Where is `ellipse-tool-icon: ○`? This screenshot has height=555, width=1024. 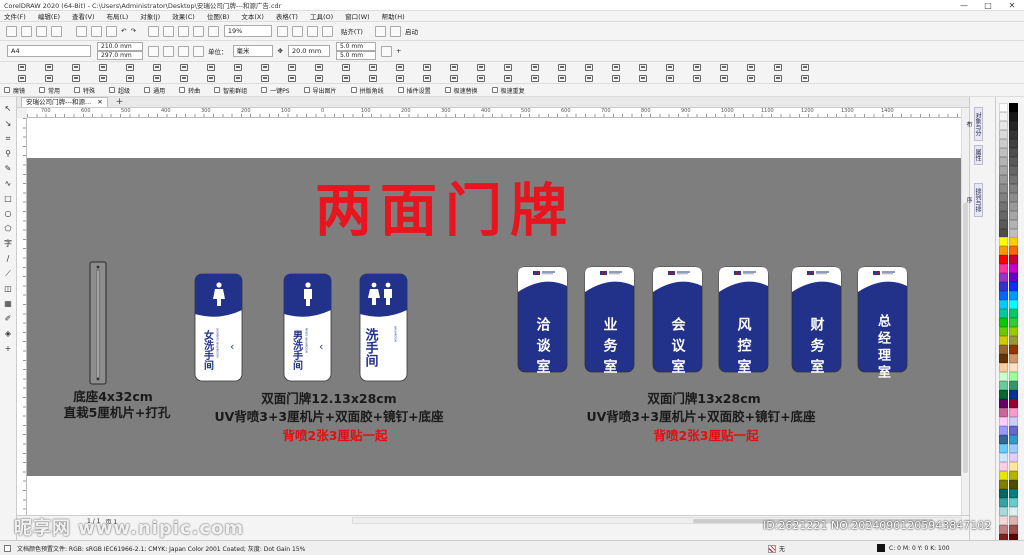 ellipse-tool-icon: ○ is located at coordinates (8, 214).